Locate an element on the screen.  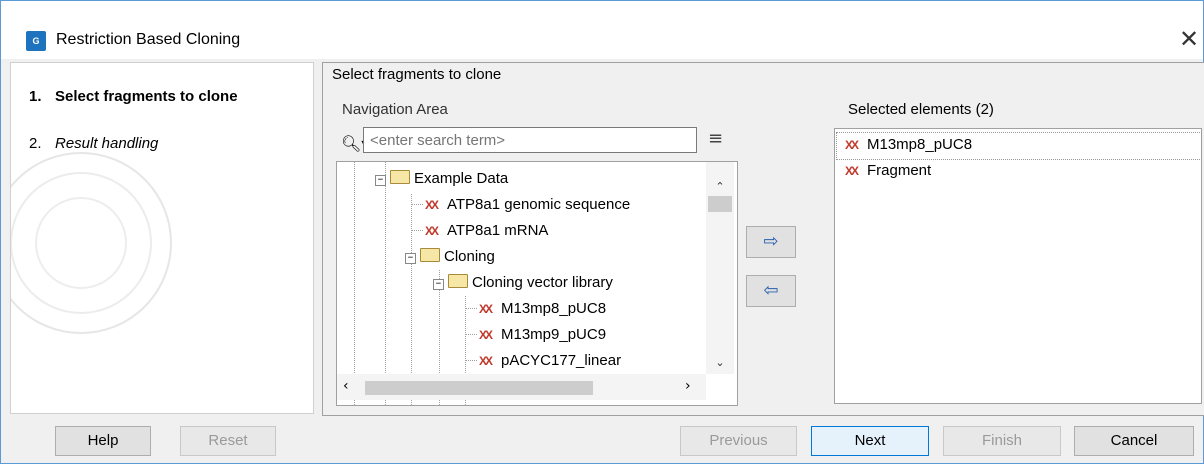
step-2: 2. Result handling is located at coordinates (93, 143).